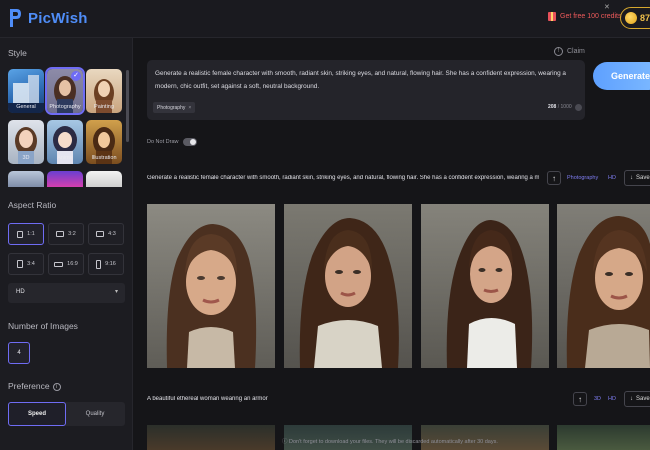 This screenshot has width=650, height=450. I want to click on style-label: 3D, so click(26, 158).